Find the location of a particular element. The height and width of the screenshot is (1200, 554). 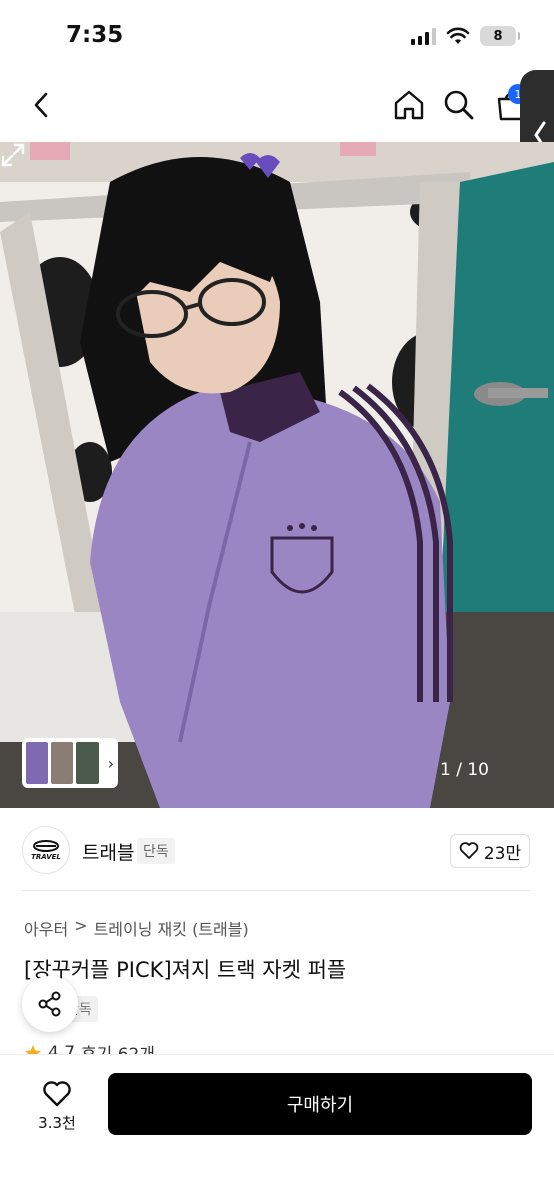

breadcrumb: 아우터 > 트레이닝 재킷 (트래블) is located at coordinates (136, 928).